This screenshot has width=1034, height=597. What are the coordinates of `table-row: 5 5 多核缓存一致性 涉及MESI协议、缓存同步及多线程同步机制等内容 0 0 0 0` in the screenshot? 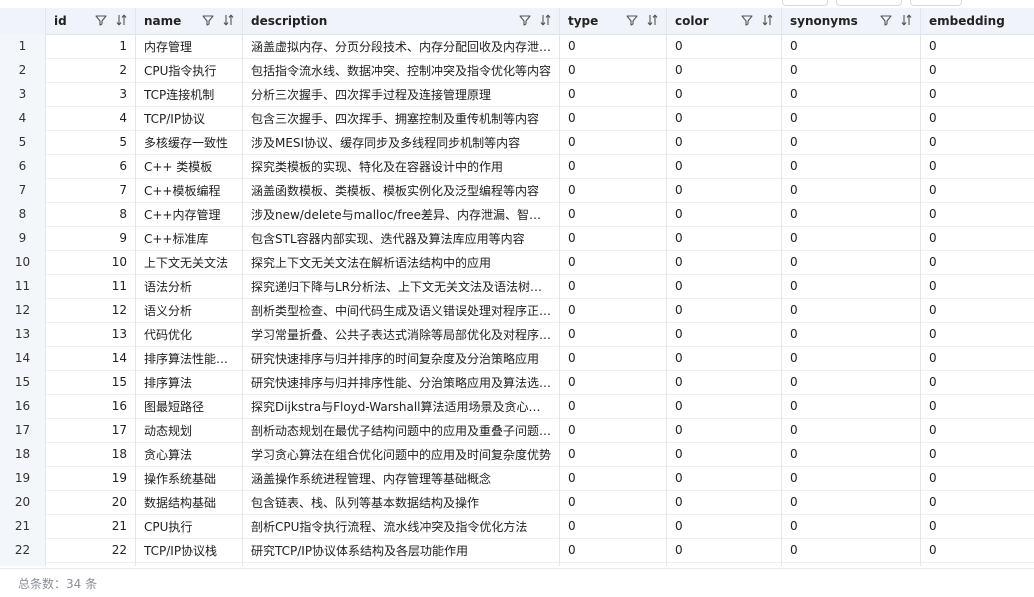 It's located at (517, 142).